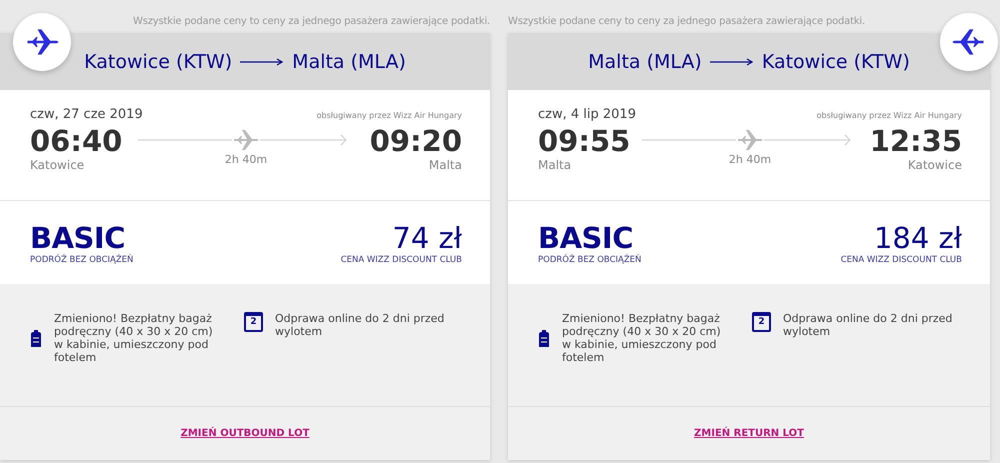 This screenshot has width=1000, height=463. Describe the element at coordinates (645, 61) in the screenshot. I see `origin-city: Malta (MLA)` at that location.